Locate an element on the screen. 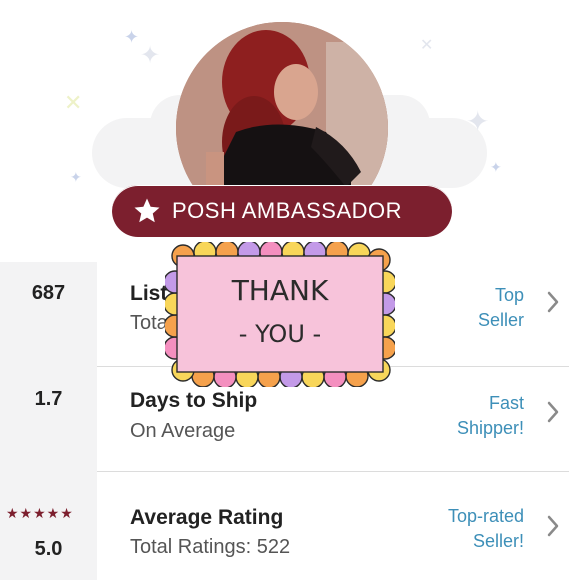 The width and height of the screenshot is (580, 580). star-icon is located at coordinates (147, 210).